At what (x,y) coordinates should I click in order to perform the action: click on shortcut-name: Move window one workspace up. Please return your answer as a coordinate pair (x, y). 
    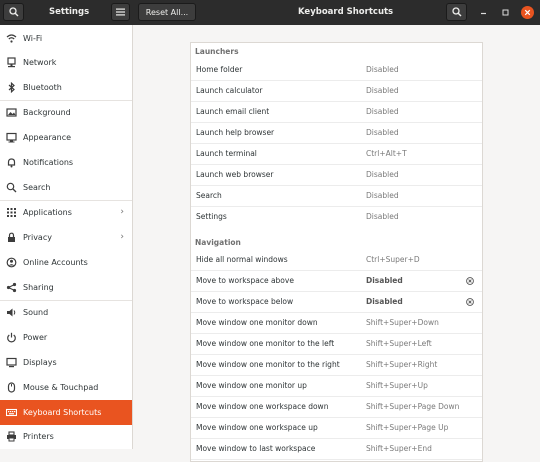
    Looking at the image, I should click on (257, 427).